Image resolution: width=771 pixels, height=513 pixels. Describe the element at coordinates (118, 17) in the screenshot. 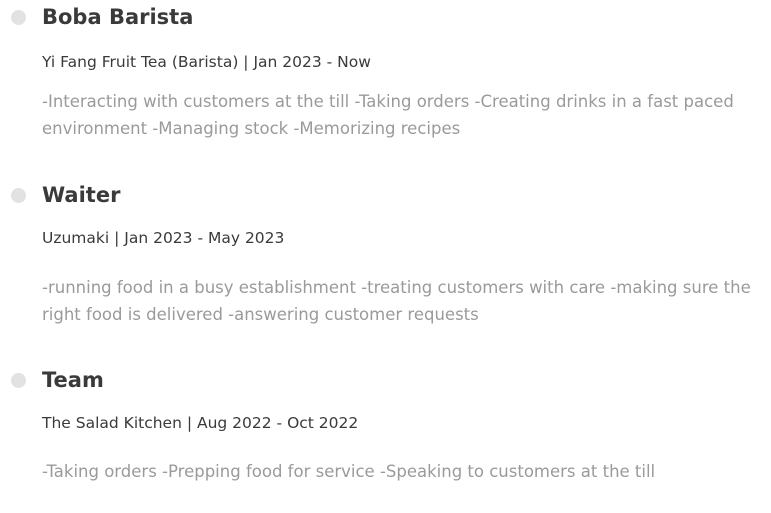

I see `job-title: Boba Barista` at that location.